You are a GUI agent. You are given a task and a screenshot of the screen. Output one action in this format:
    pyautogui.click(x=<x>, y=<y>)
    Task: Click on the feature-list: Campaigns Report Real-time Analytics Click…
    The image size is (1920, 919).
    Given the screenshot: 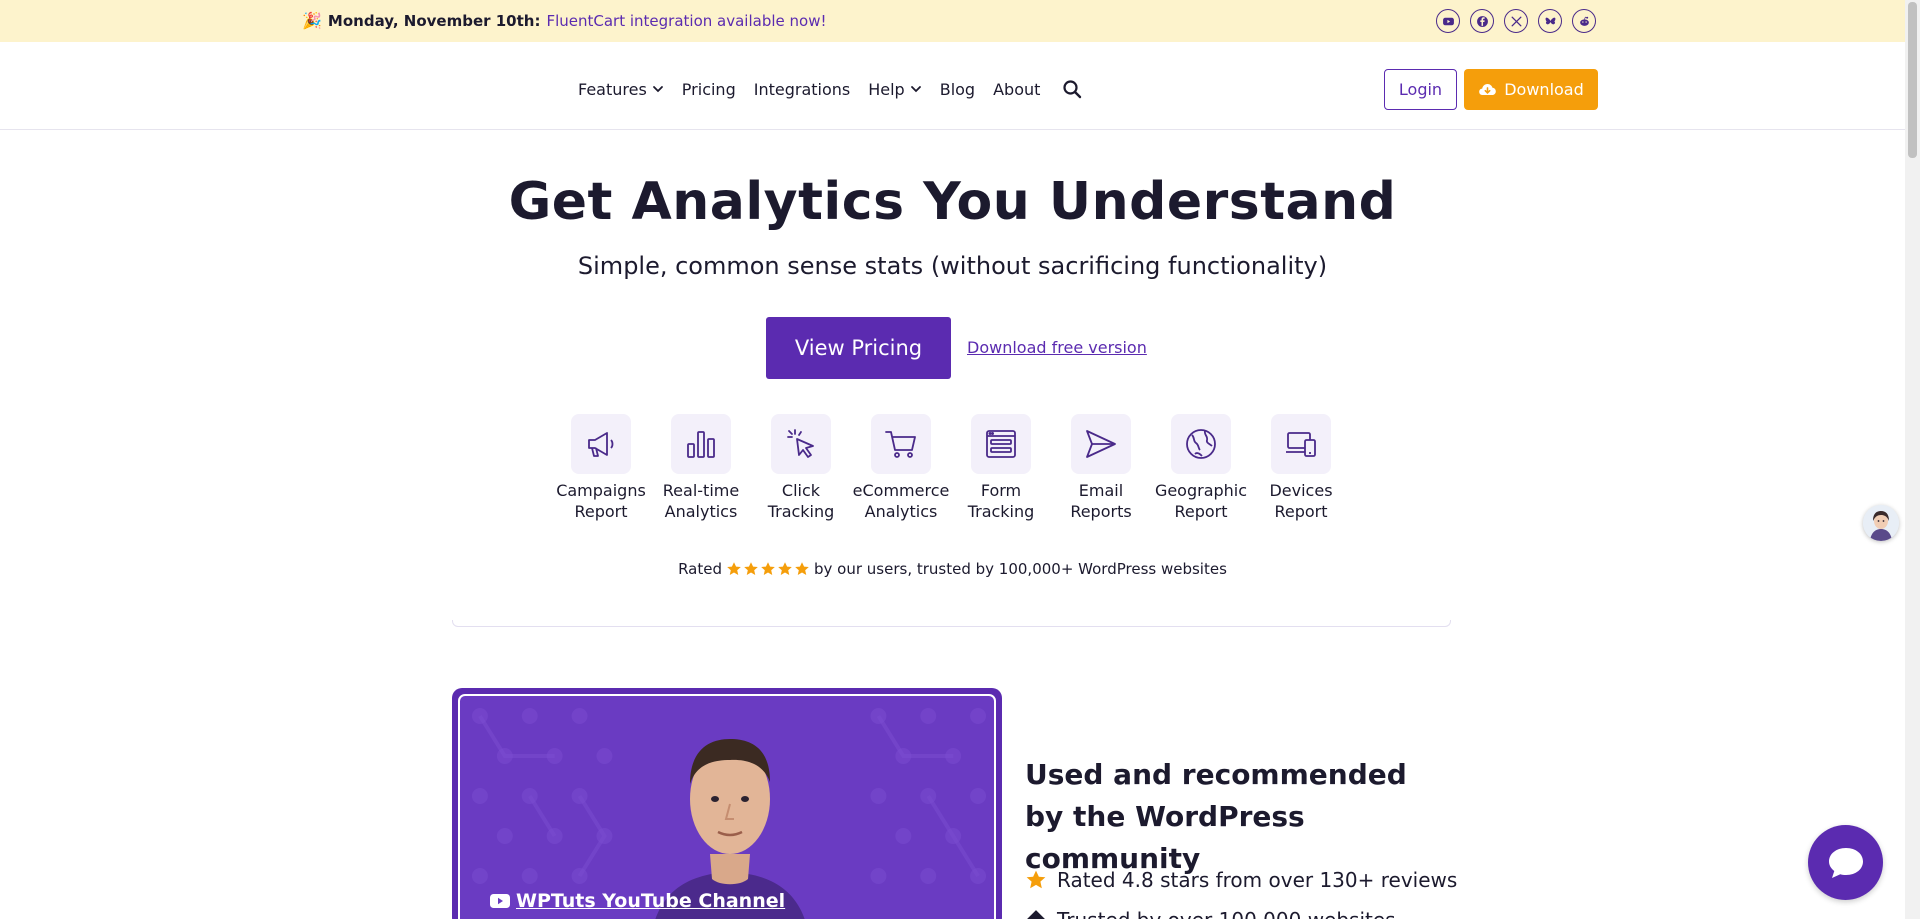 What is the action you would take?
    pyautogui.click(x=951, y=468)
    